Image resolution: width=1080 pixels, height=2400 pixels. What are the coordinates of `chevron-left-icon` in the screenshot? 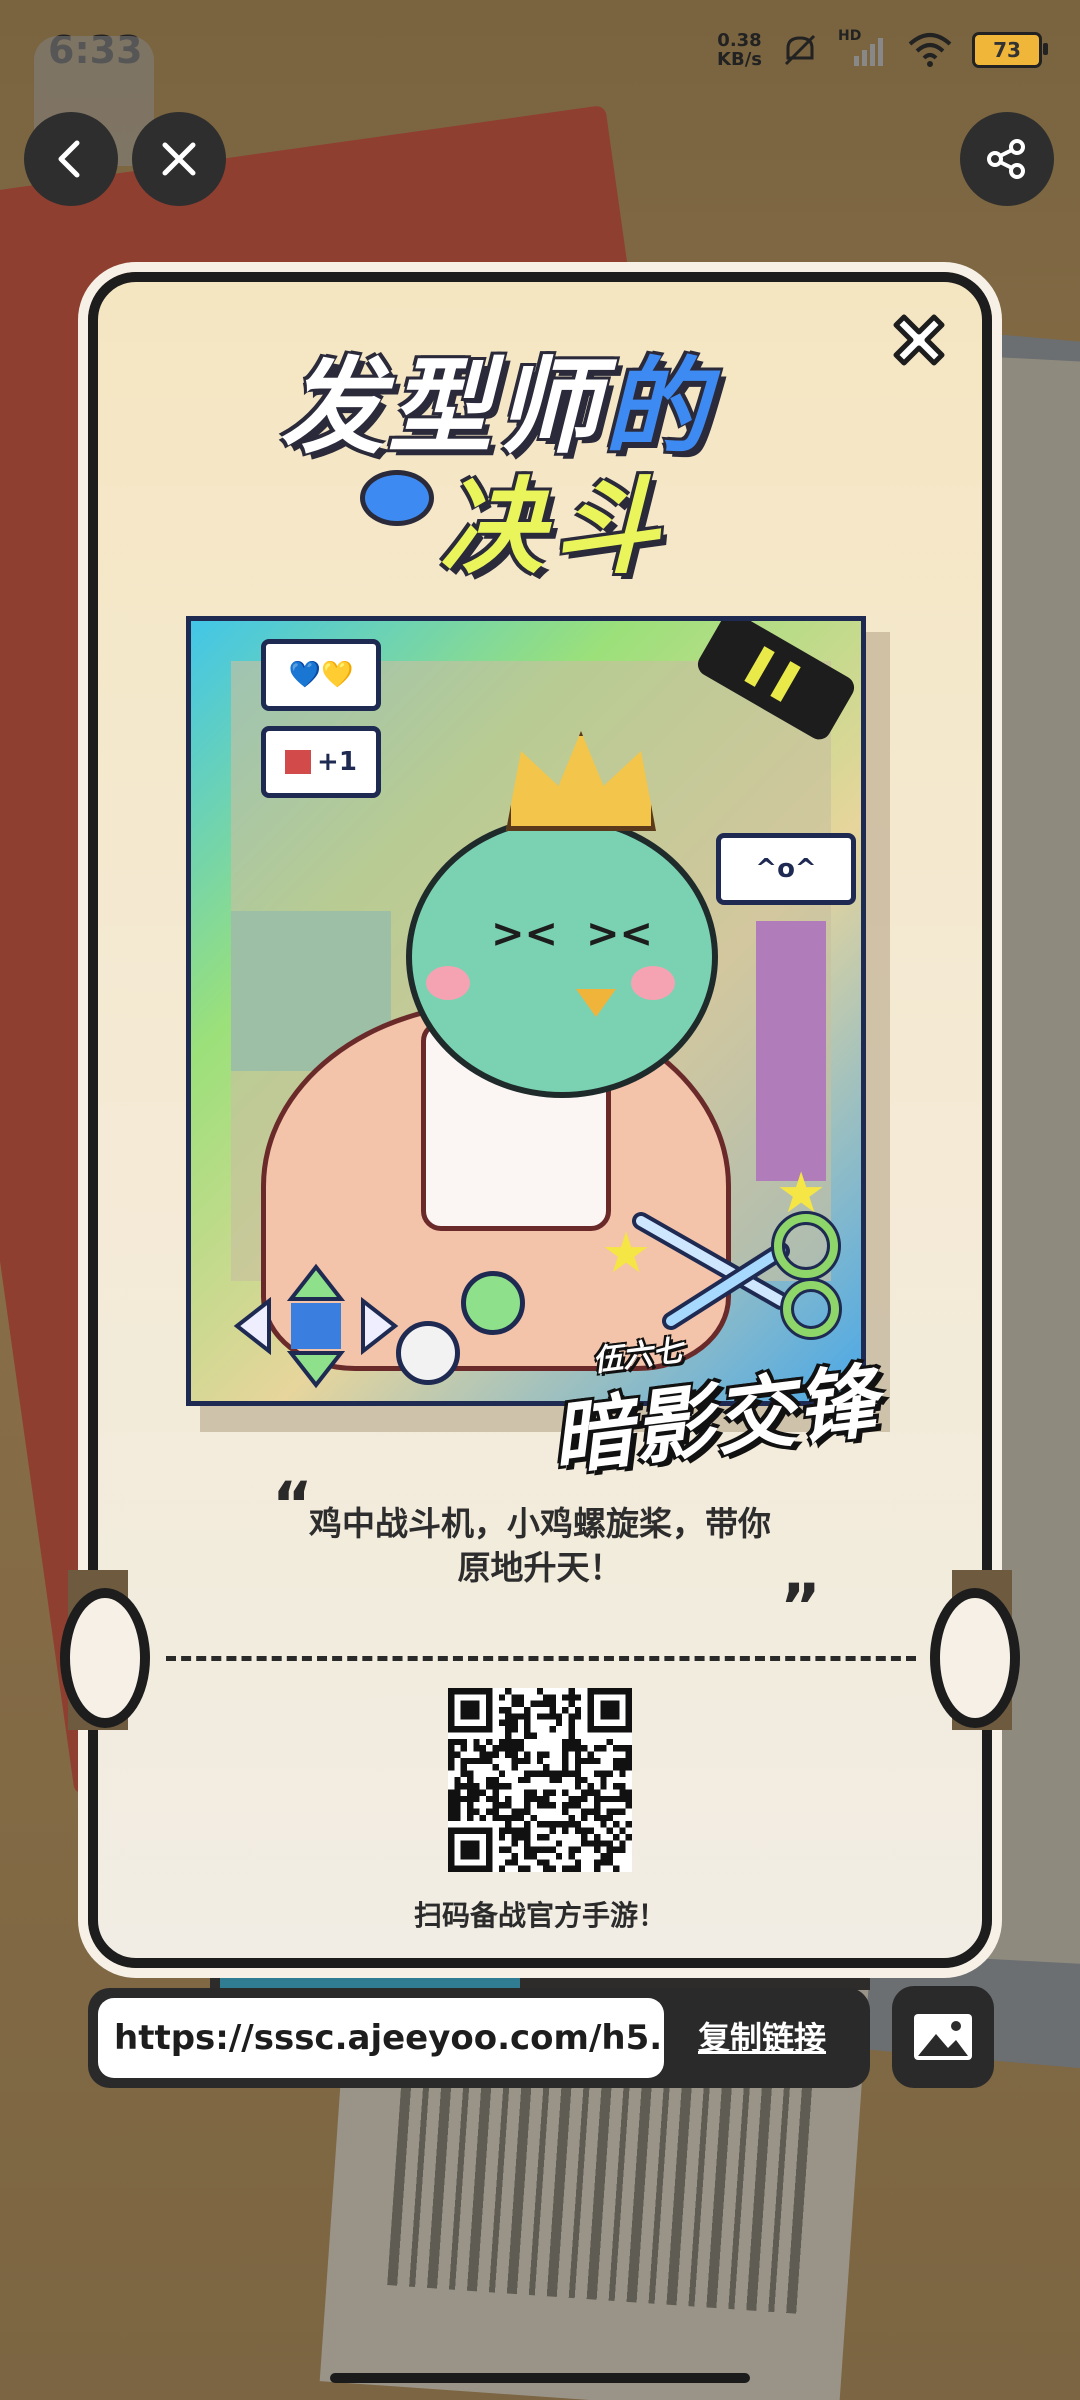 It's located at (69, 159).